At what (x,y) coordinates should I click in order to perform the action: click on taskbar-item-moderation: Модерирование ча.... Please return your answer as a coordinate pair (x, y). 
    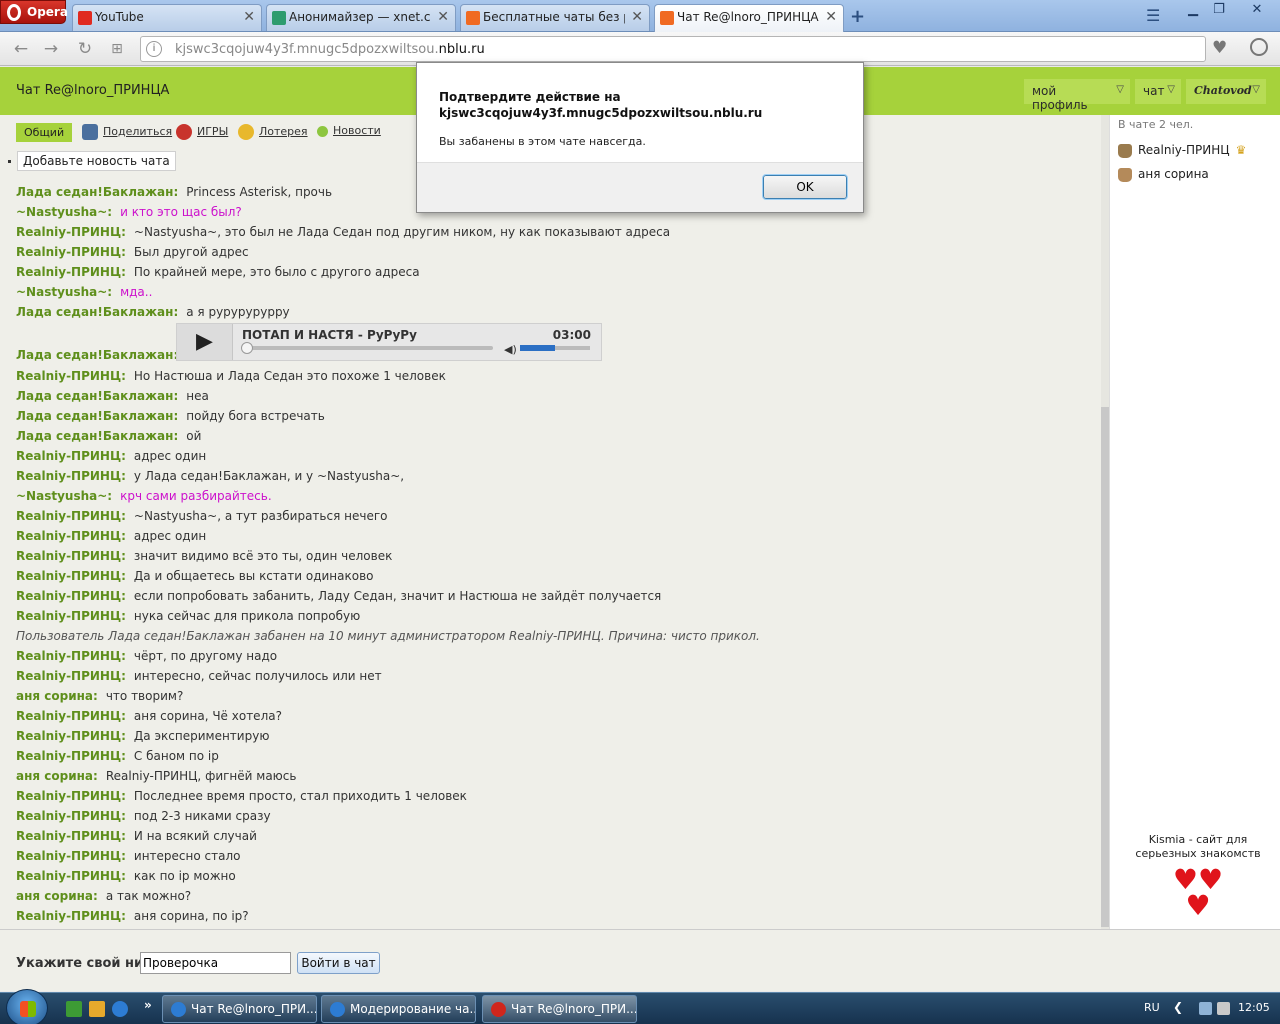
    Looking at the image, I should click on (398, 1009).